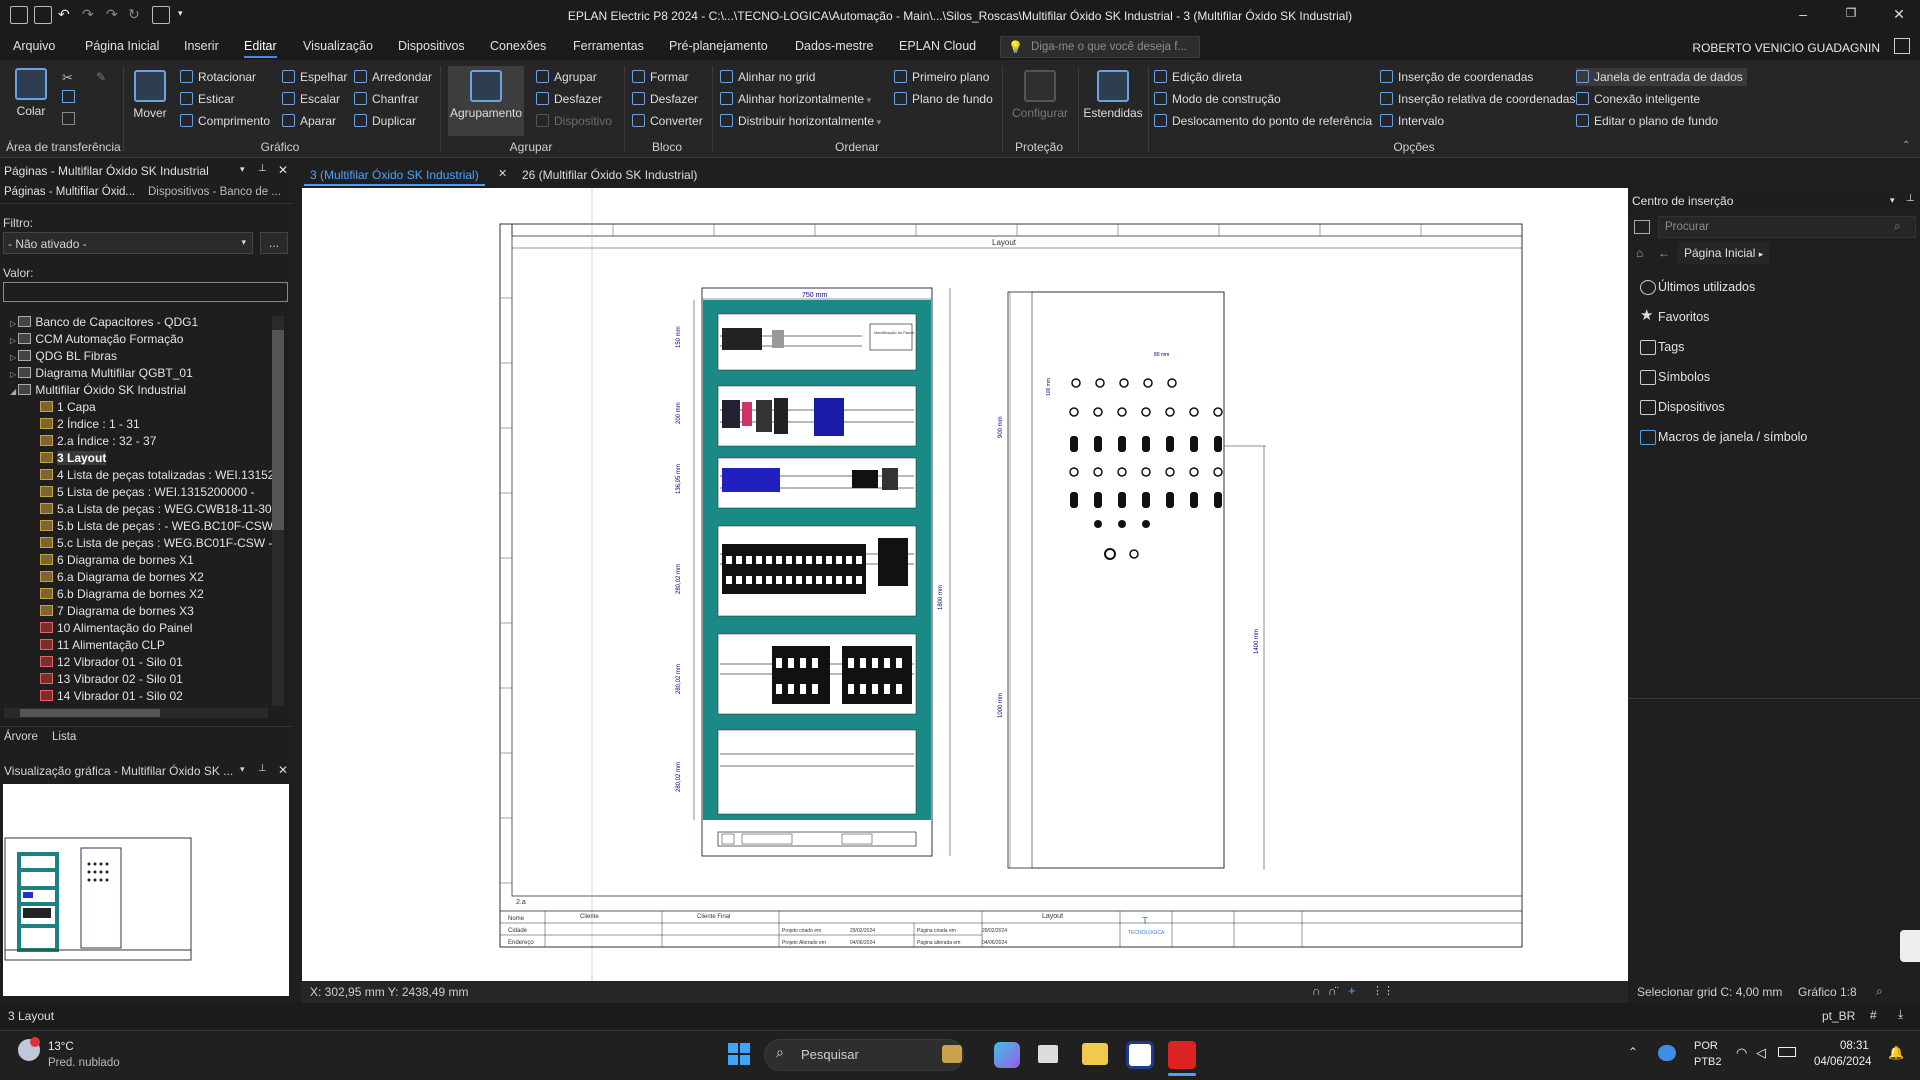 This screenshot has height=1080, width=1920. Describe the element at coordinates (767, 77) in the screenshot. I see `align-grid-button: Alinhar no grid` at that location.